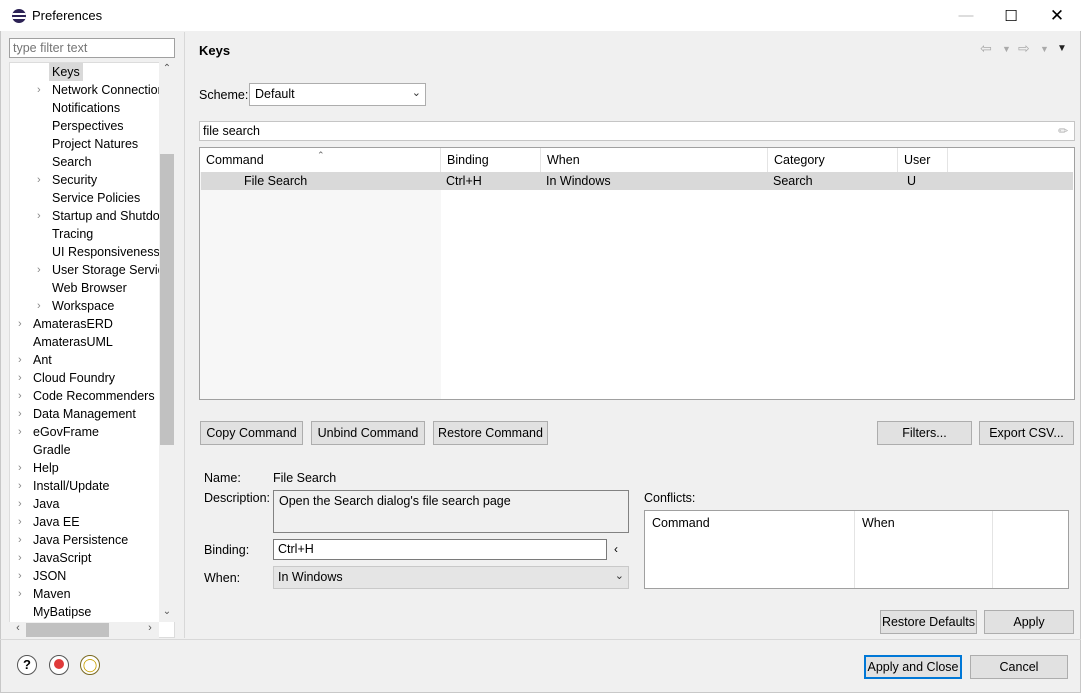 Image resolution: width=1081 pixels, height=693 pixels. What do you see at coordinates (1057, 15) in the screenshot?
I see `close-button: ✕` at bounding box center [1057, 15].